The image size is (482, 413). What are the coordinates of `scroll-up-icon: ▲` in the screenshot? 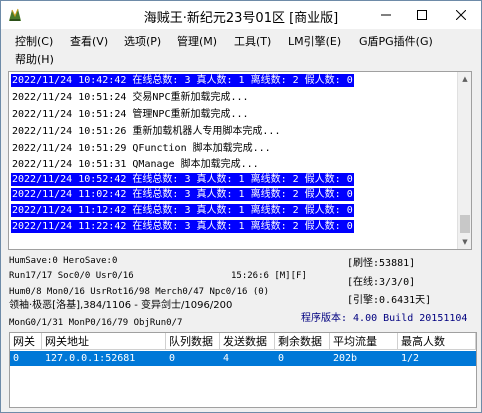 It's located at (464, 79).